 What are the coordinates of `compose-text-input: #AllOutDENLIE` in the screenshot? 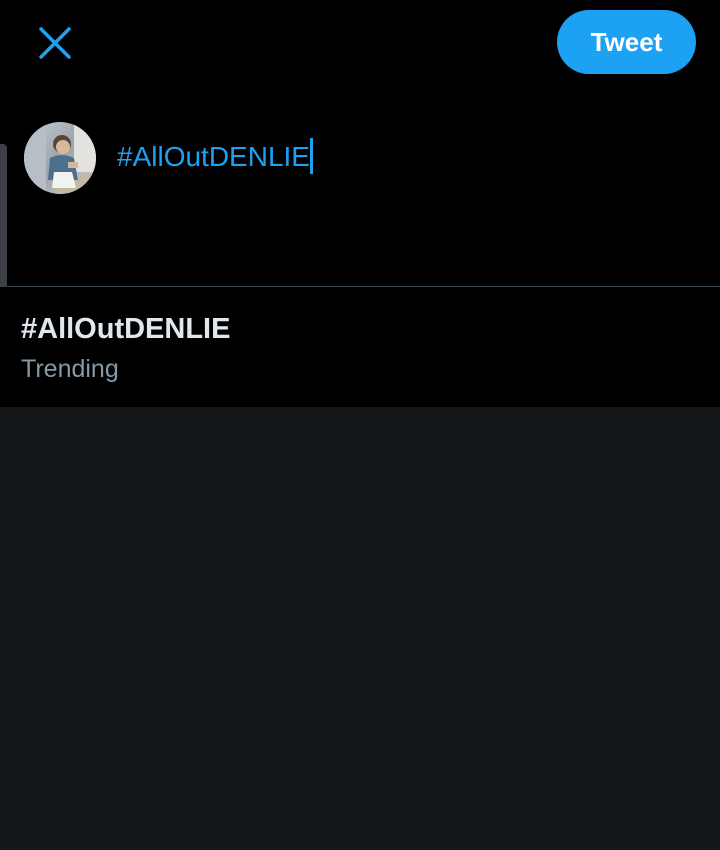 It's located at (215, 157).